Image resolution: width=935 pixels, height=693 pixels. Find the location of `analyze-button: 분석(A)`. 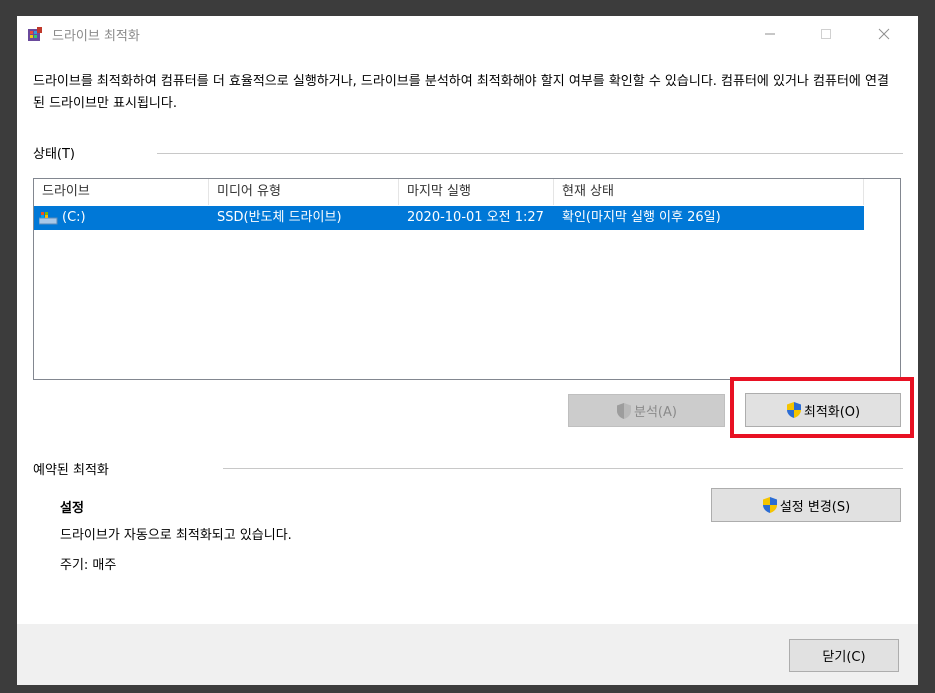

analyze-button: 분석(A) is located at coordinates (646, 410).